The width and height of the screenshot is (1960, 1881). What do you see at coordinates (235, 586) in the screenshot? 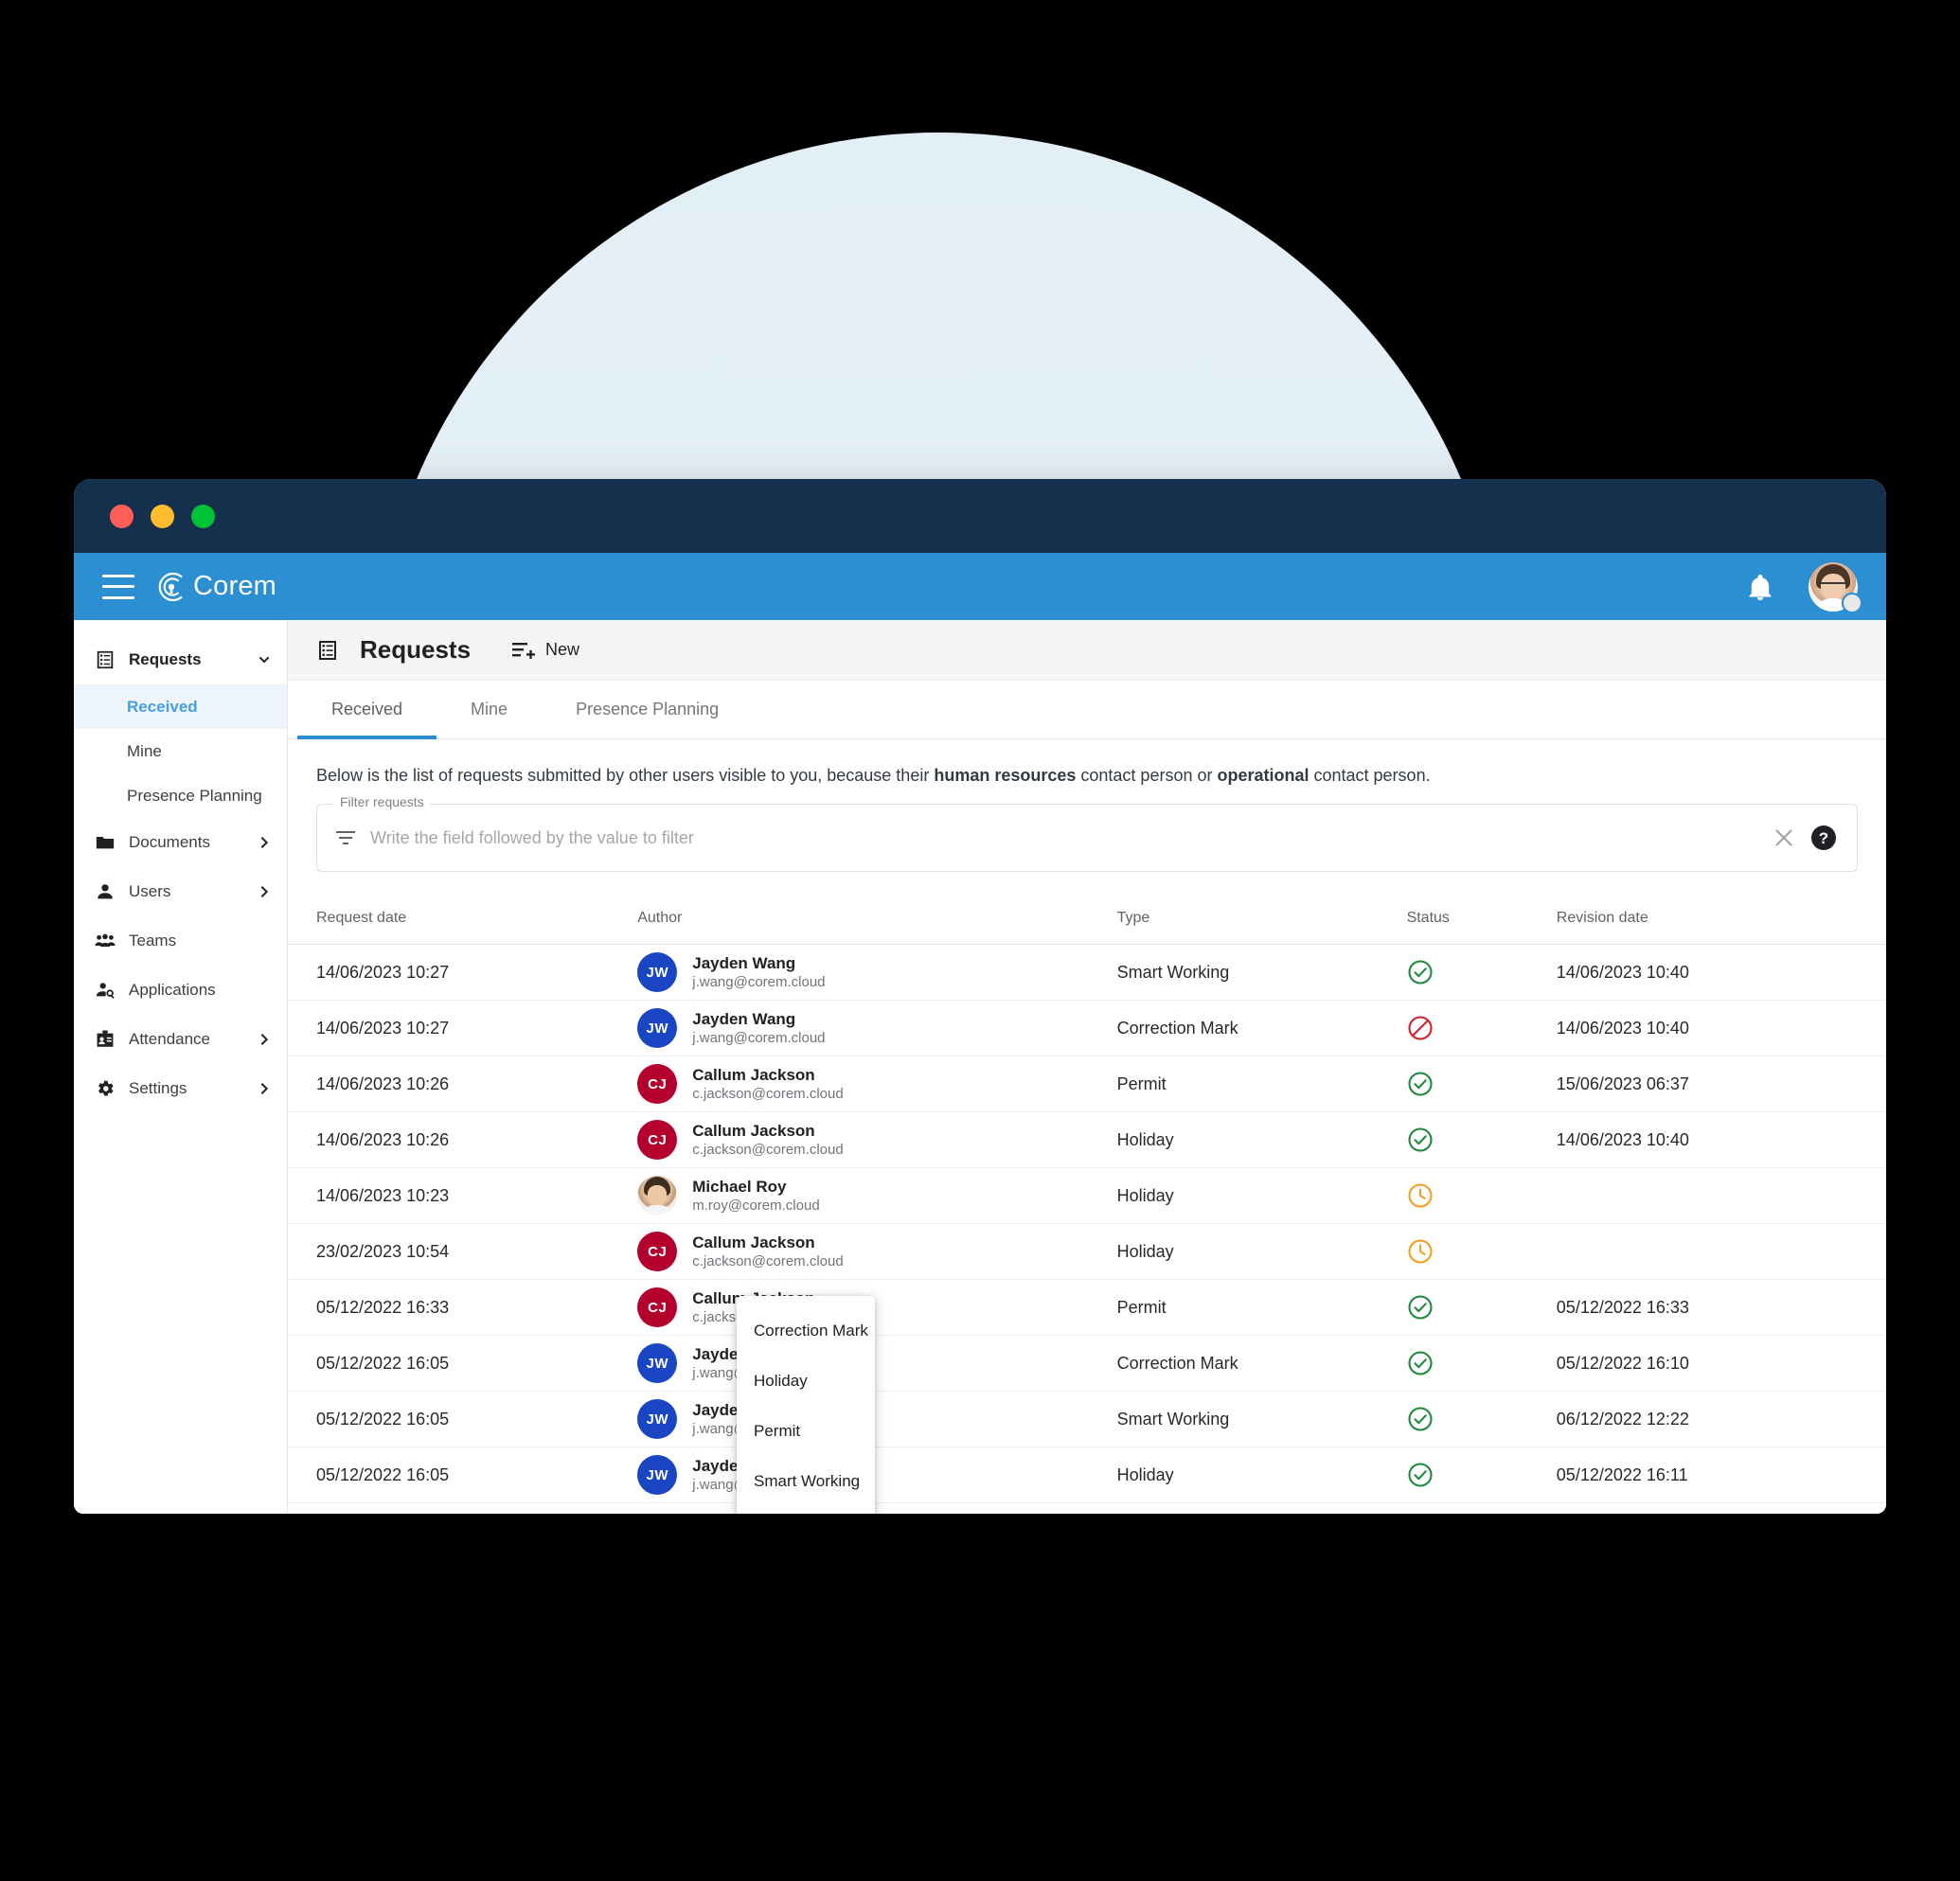
I see `brand-name: Corem` at bounding box center [235, 586].